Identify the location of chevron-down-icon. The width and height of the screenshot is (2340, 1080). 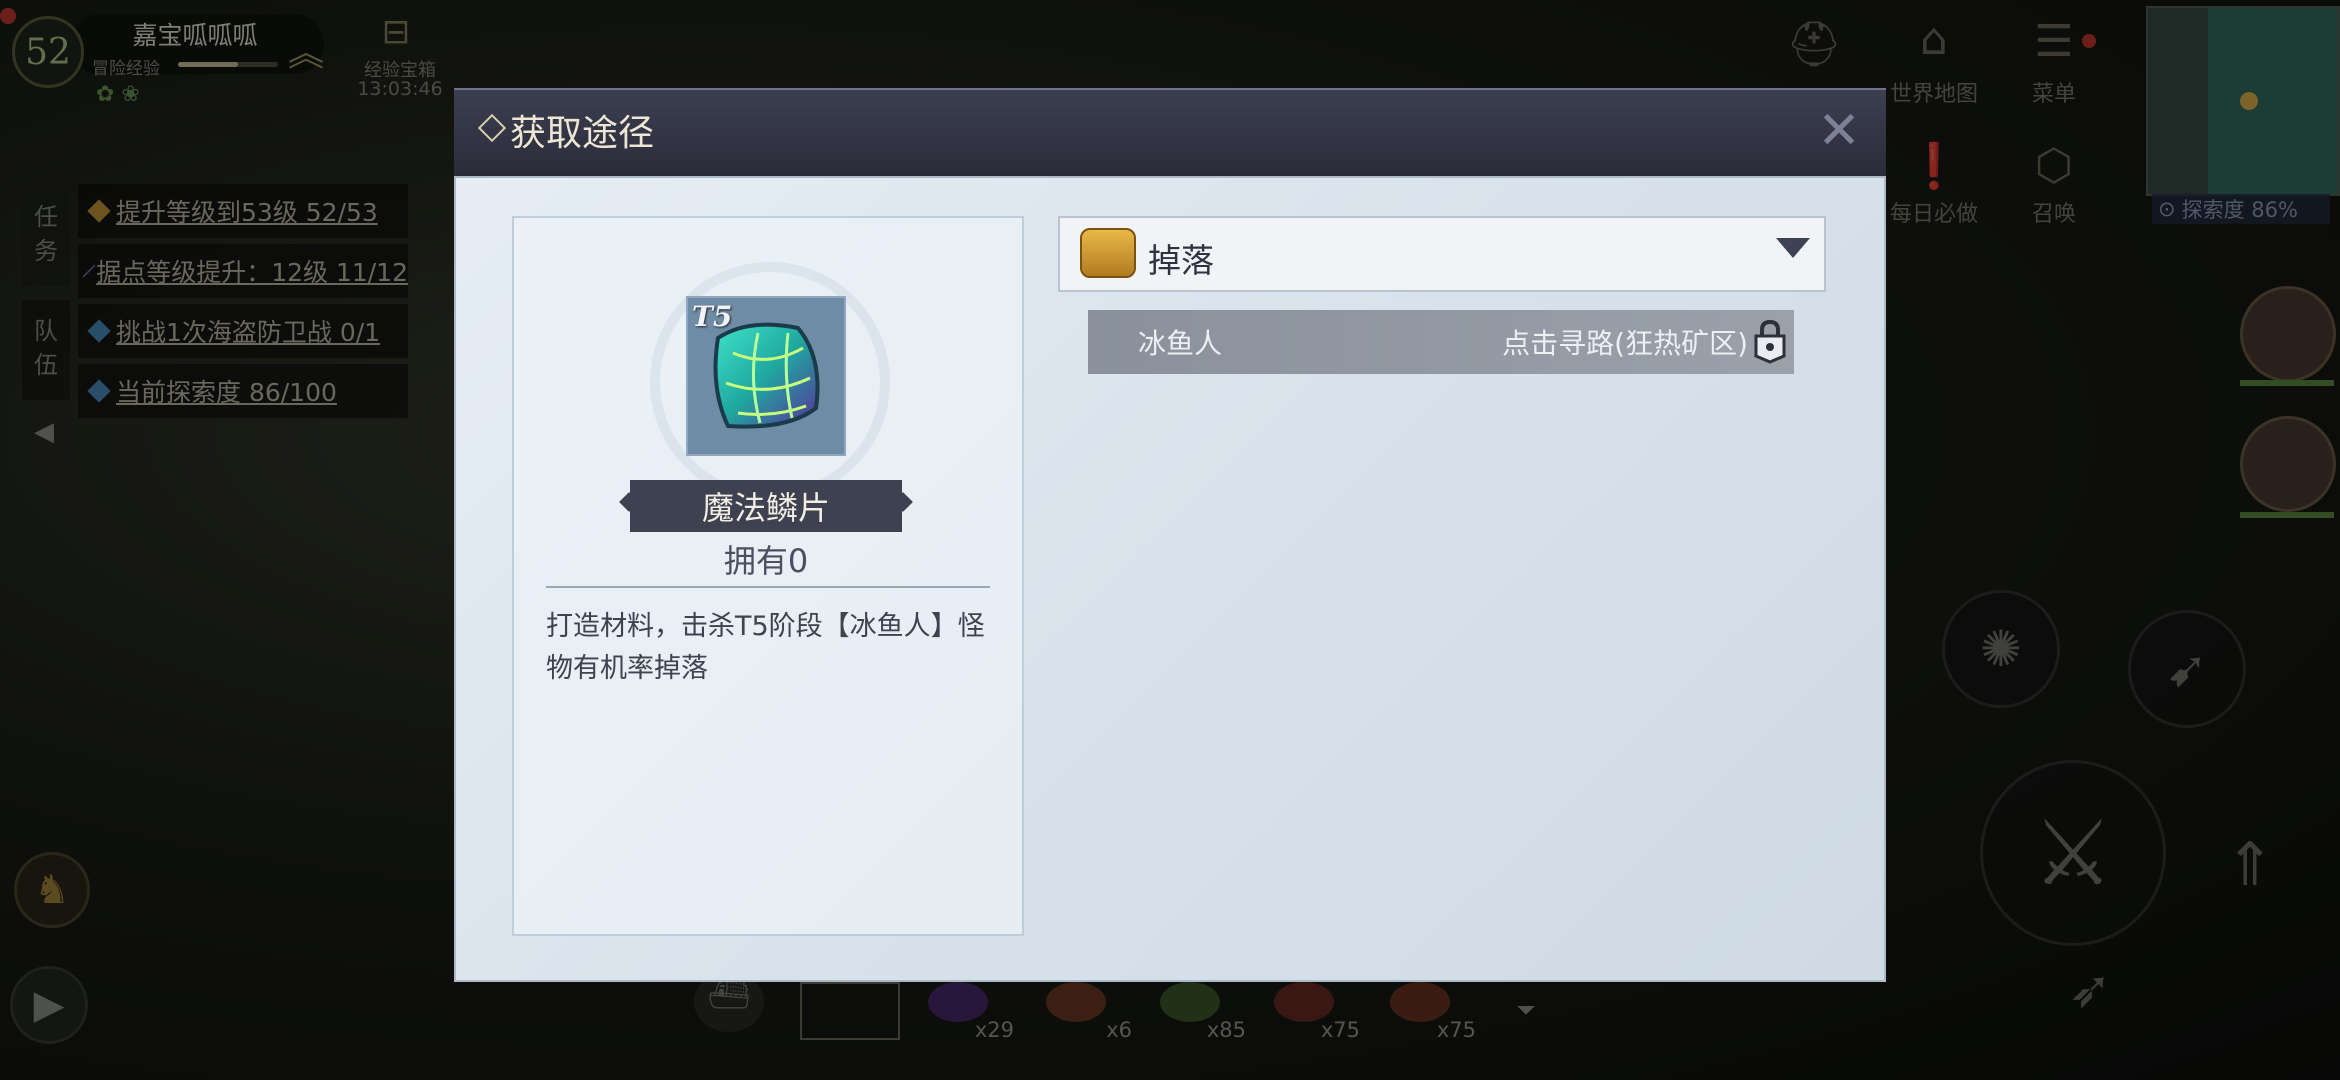
(1793, 248).